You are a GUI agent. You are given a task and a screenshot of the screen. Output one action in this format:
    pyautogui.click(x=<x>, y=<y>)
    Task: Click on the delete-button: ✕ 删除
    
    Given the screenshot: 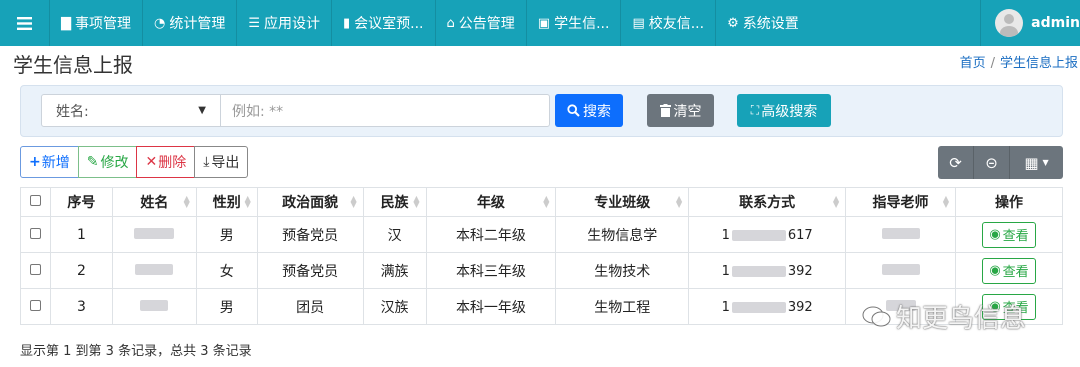 What is the action you would take?
    pyautogui.click(x=166, y=162)
    